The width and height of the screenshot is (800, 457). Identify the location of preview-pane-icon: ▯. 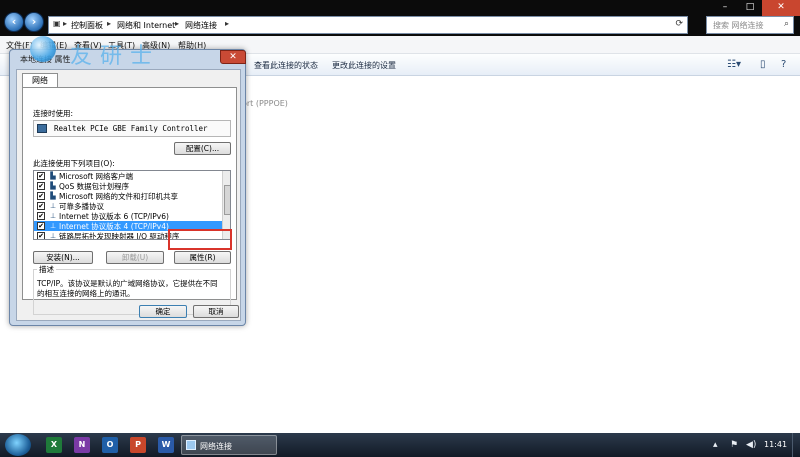
(763, 64).